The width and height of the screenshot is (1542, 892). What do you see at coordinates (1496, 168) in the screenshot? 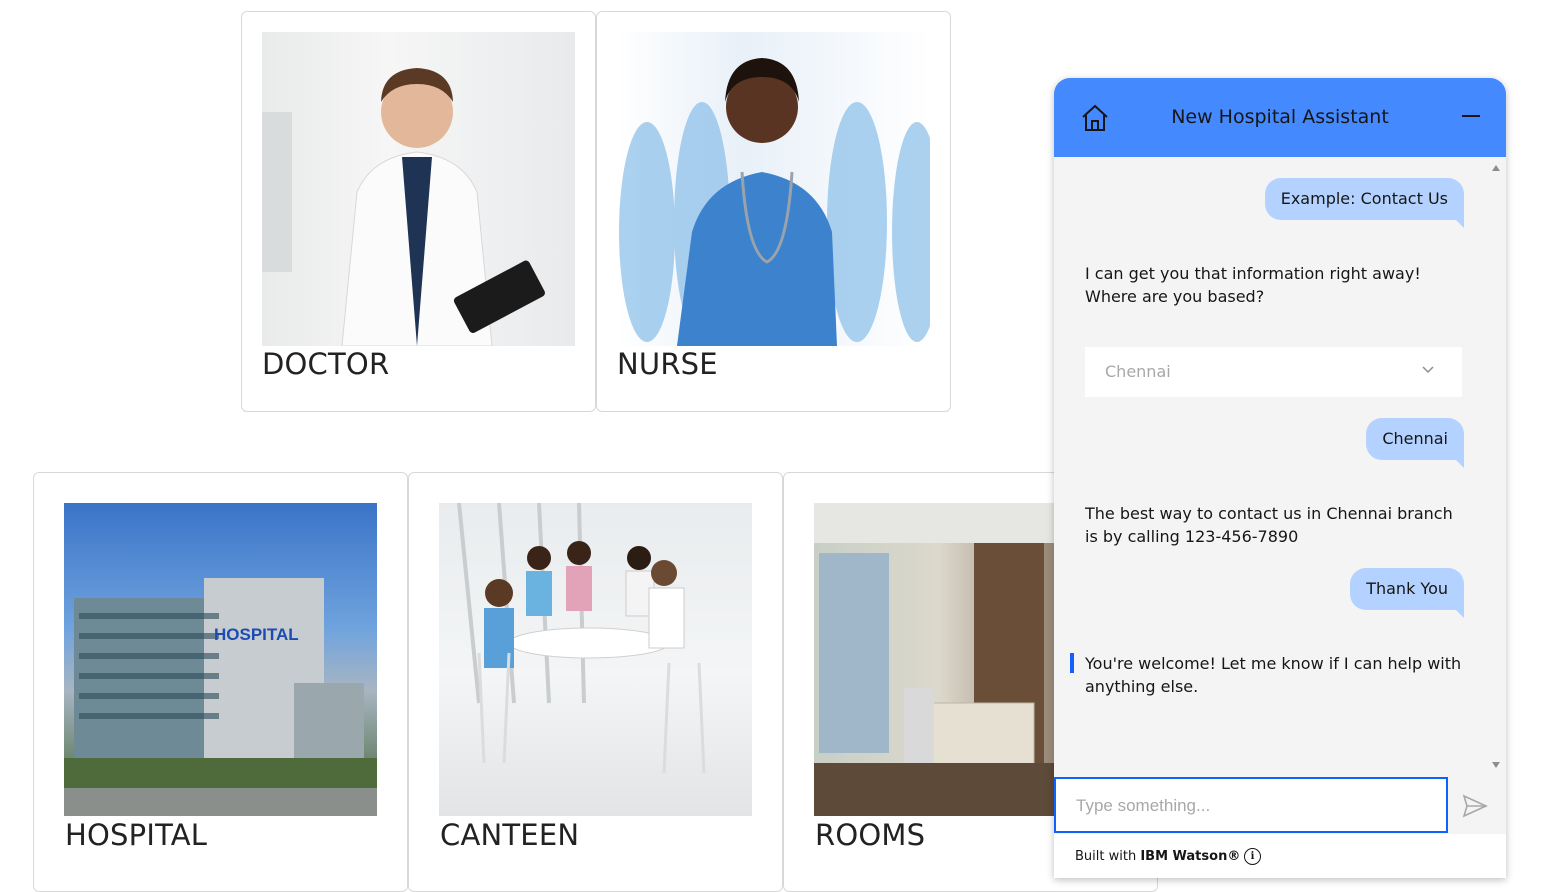
I see `scroll-up-arrow` at bounding box center [1496, 168].